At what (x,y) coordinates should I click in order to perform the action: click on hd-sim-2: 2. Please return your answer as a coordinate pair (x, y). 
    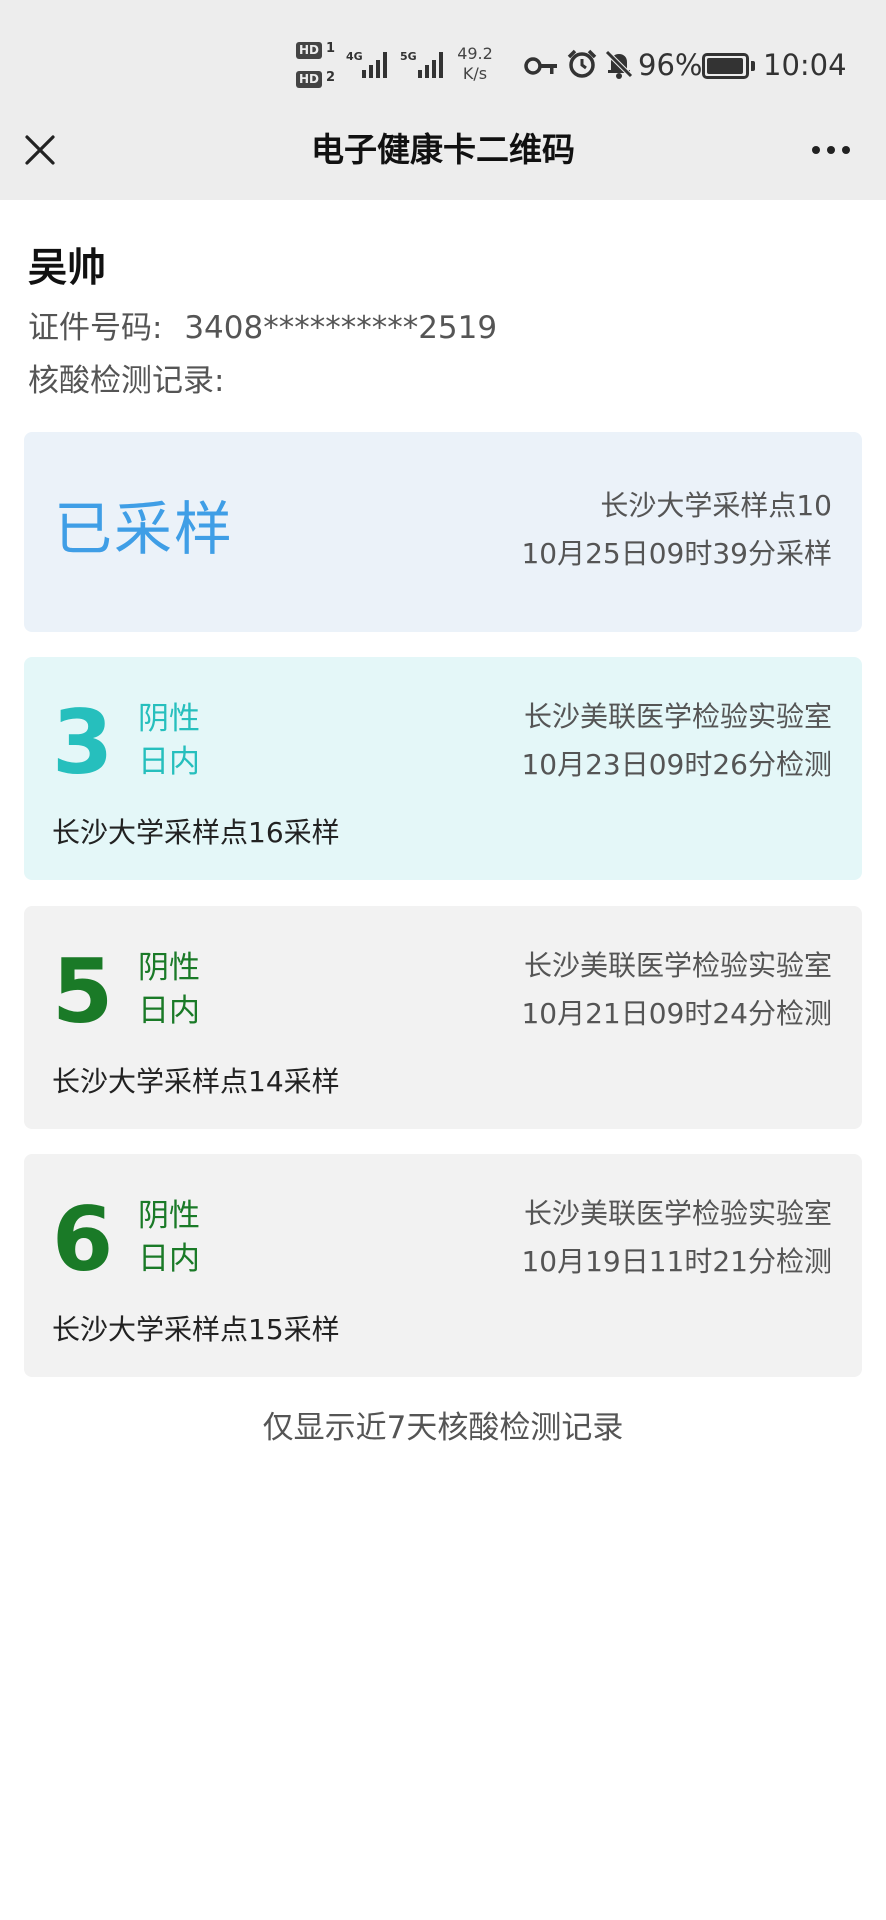
    Looking at the image, I should click on (331, 77).